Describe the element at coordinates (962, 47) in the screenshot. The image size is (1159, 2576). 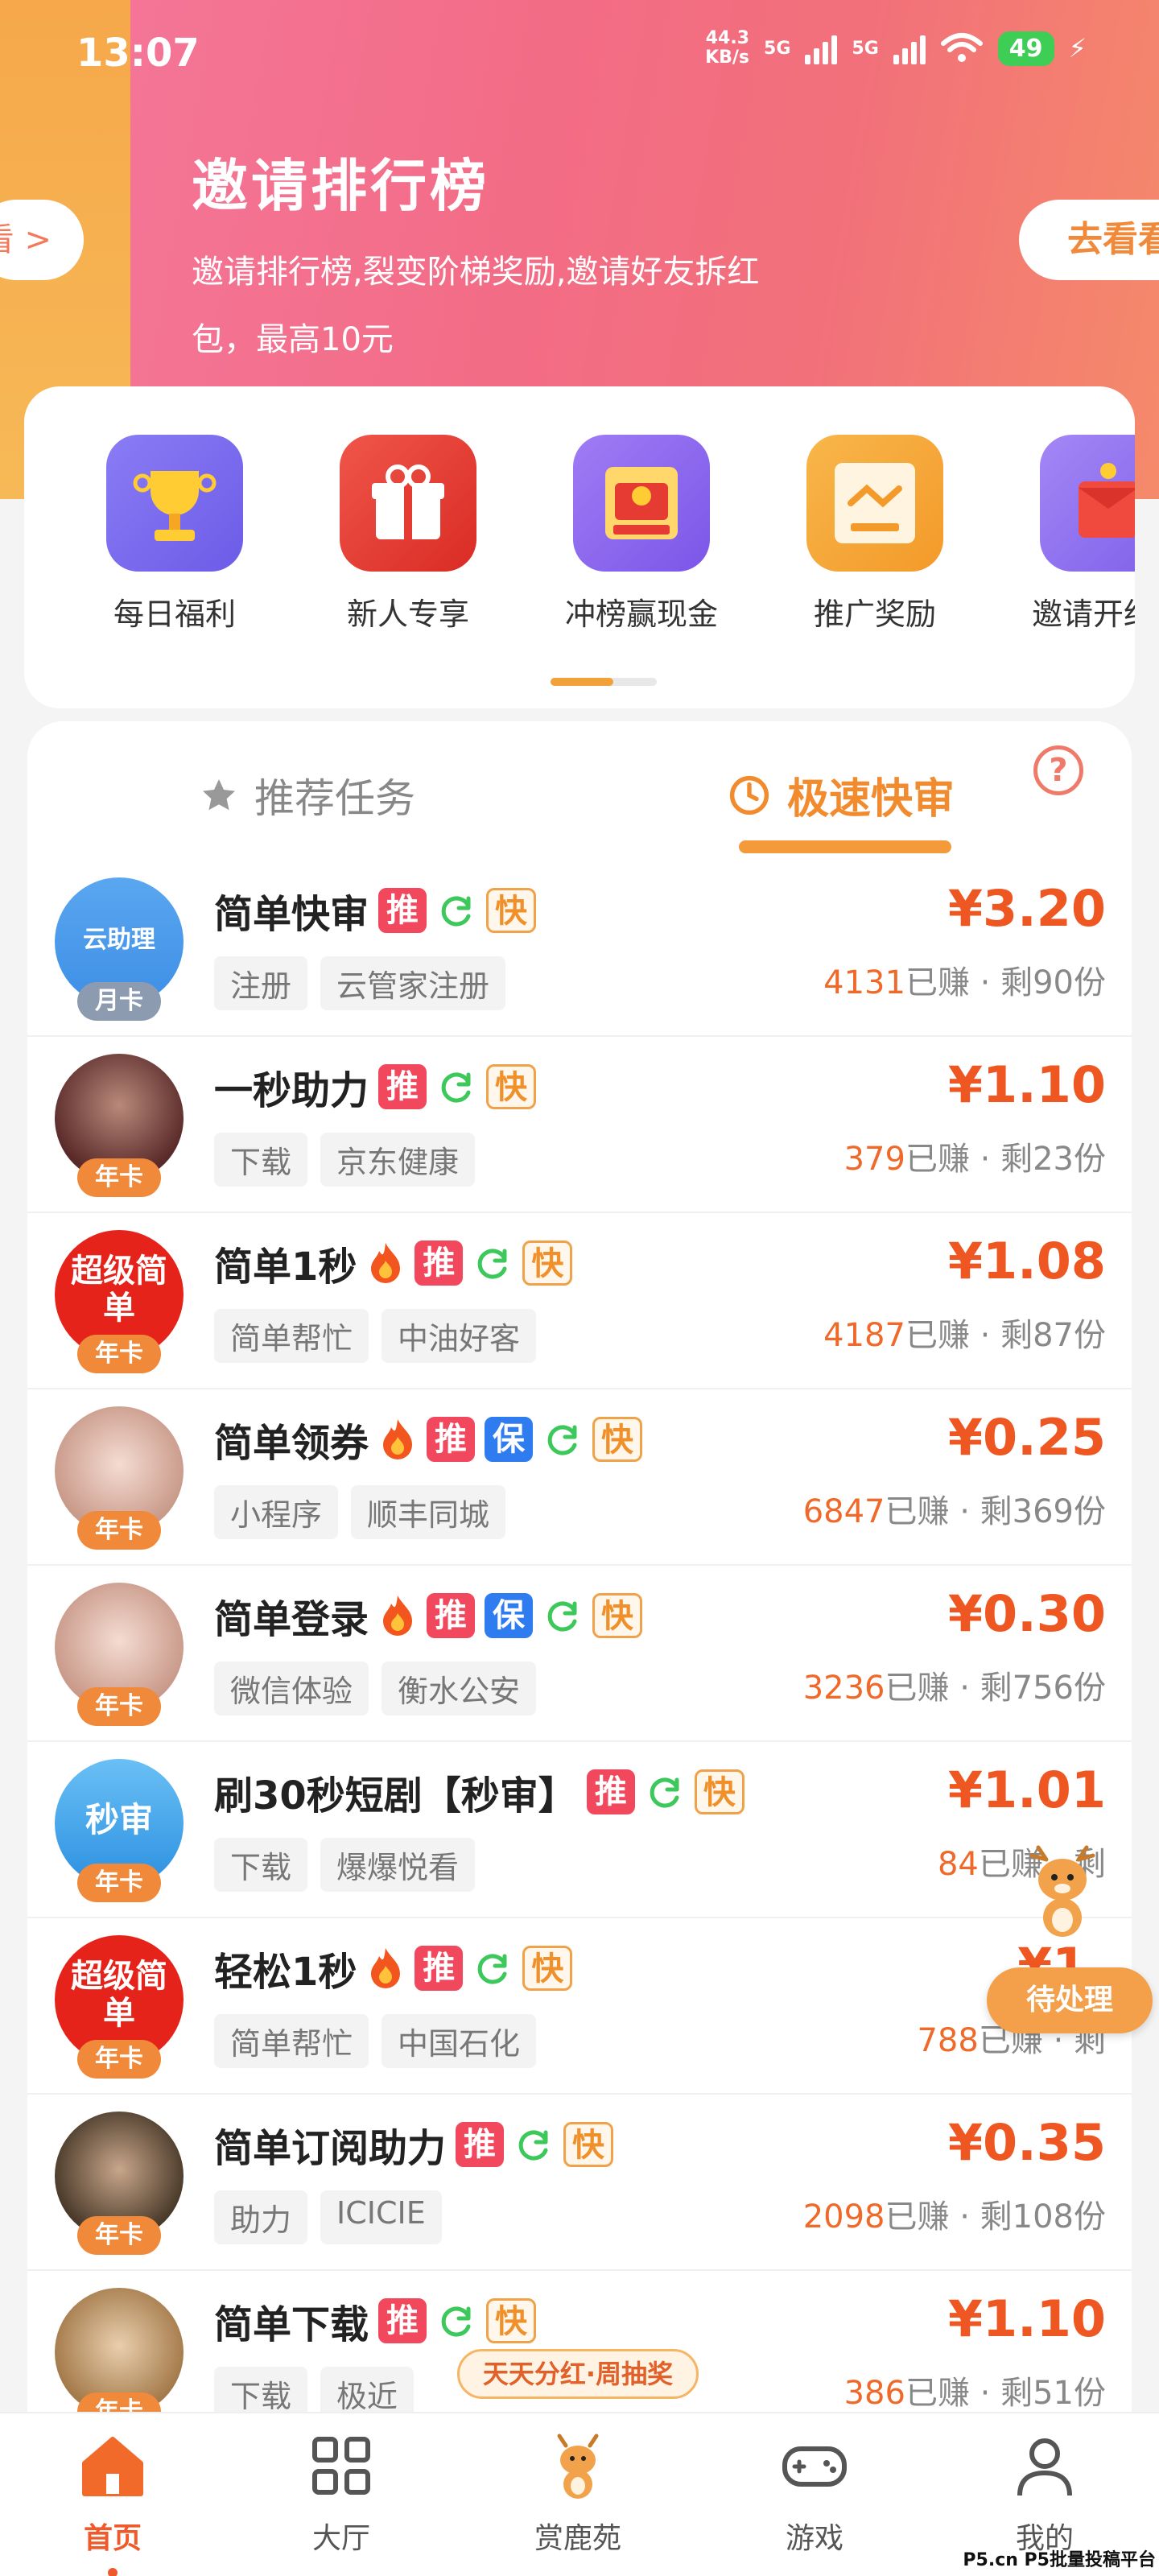
I see `wifi-icon` at that location.